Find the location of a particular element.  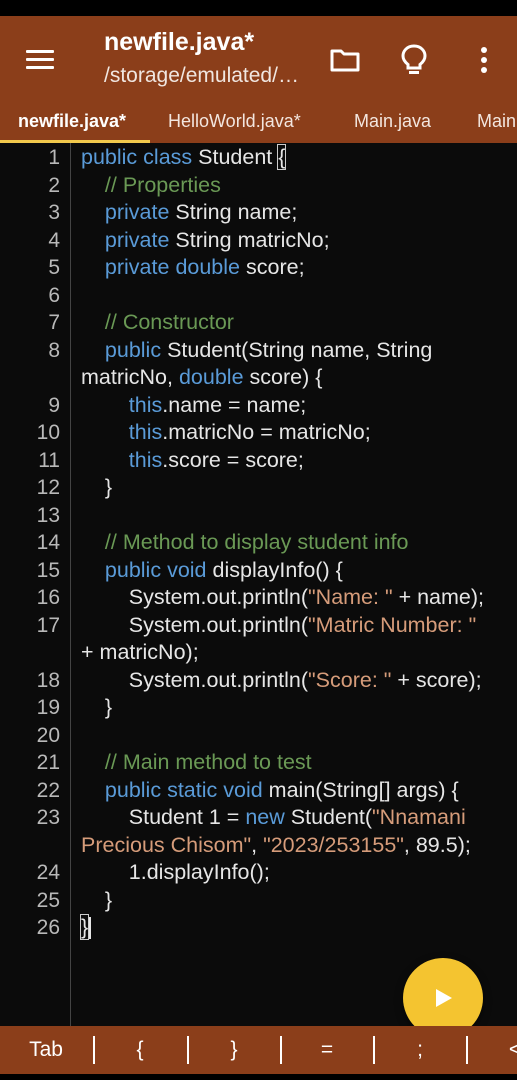

line-number: 23 is located at coordinates (48, 817).